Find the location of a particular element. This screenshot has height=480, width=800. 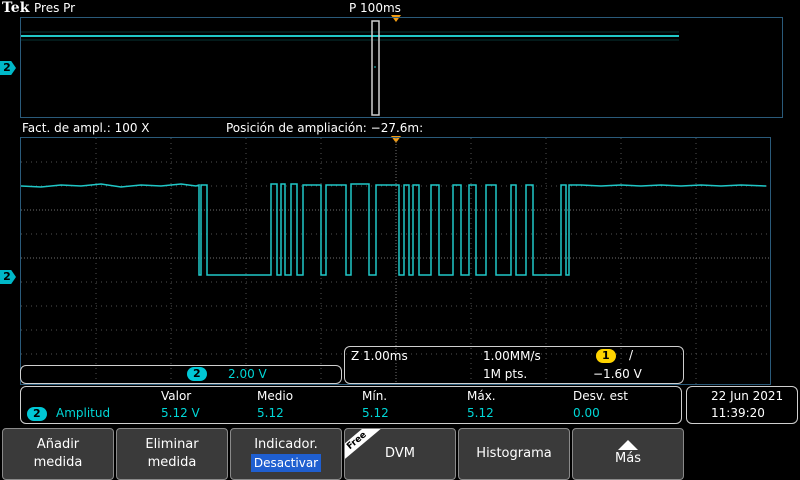

free-badge: Free is located at coordinates (363, 446).